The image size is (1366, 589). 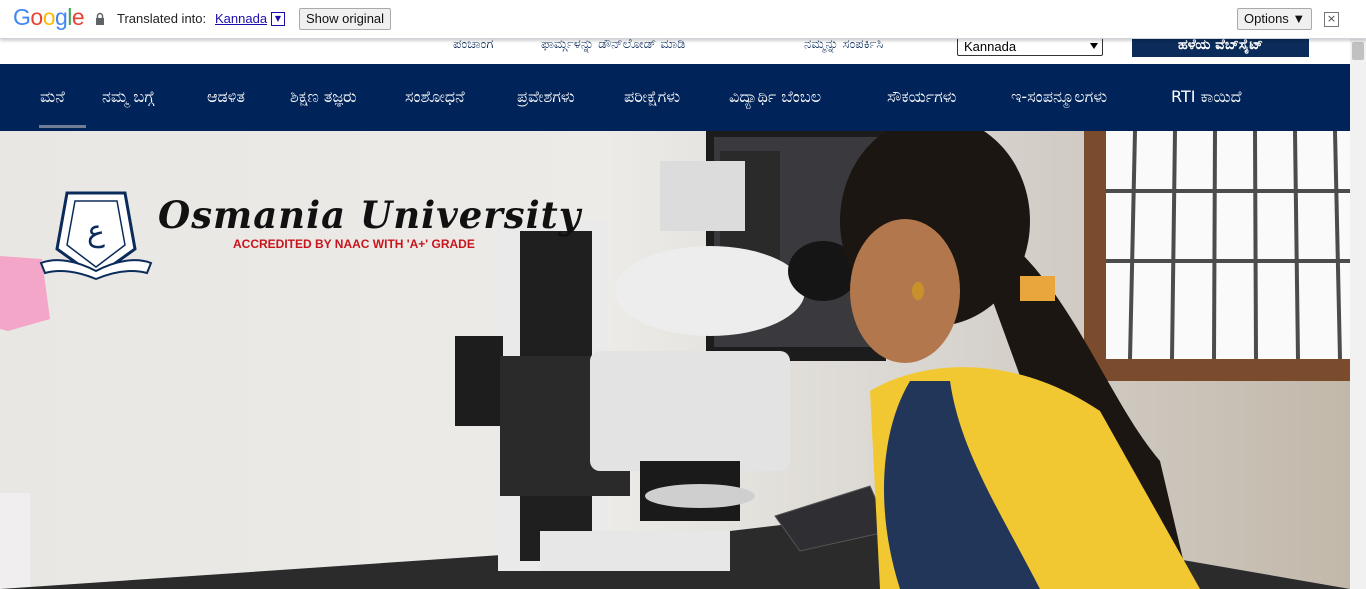 What do you see at coordinates (1059, 97) in the screenshot?
I see `nav-item-e-resources: ಇ-ಸಂಪನ್ಮೂಲಗಳು` at bounding box center [1059, 97].